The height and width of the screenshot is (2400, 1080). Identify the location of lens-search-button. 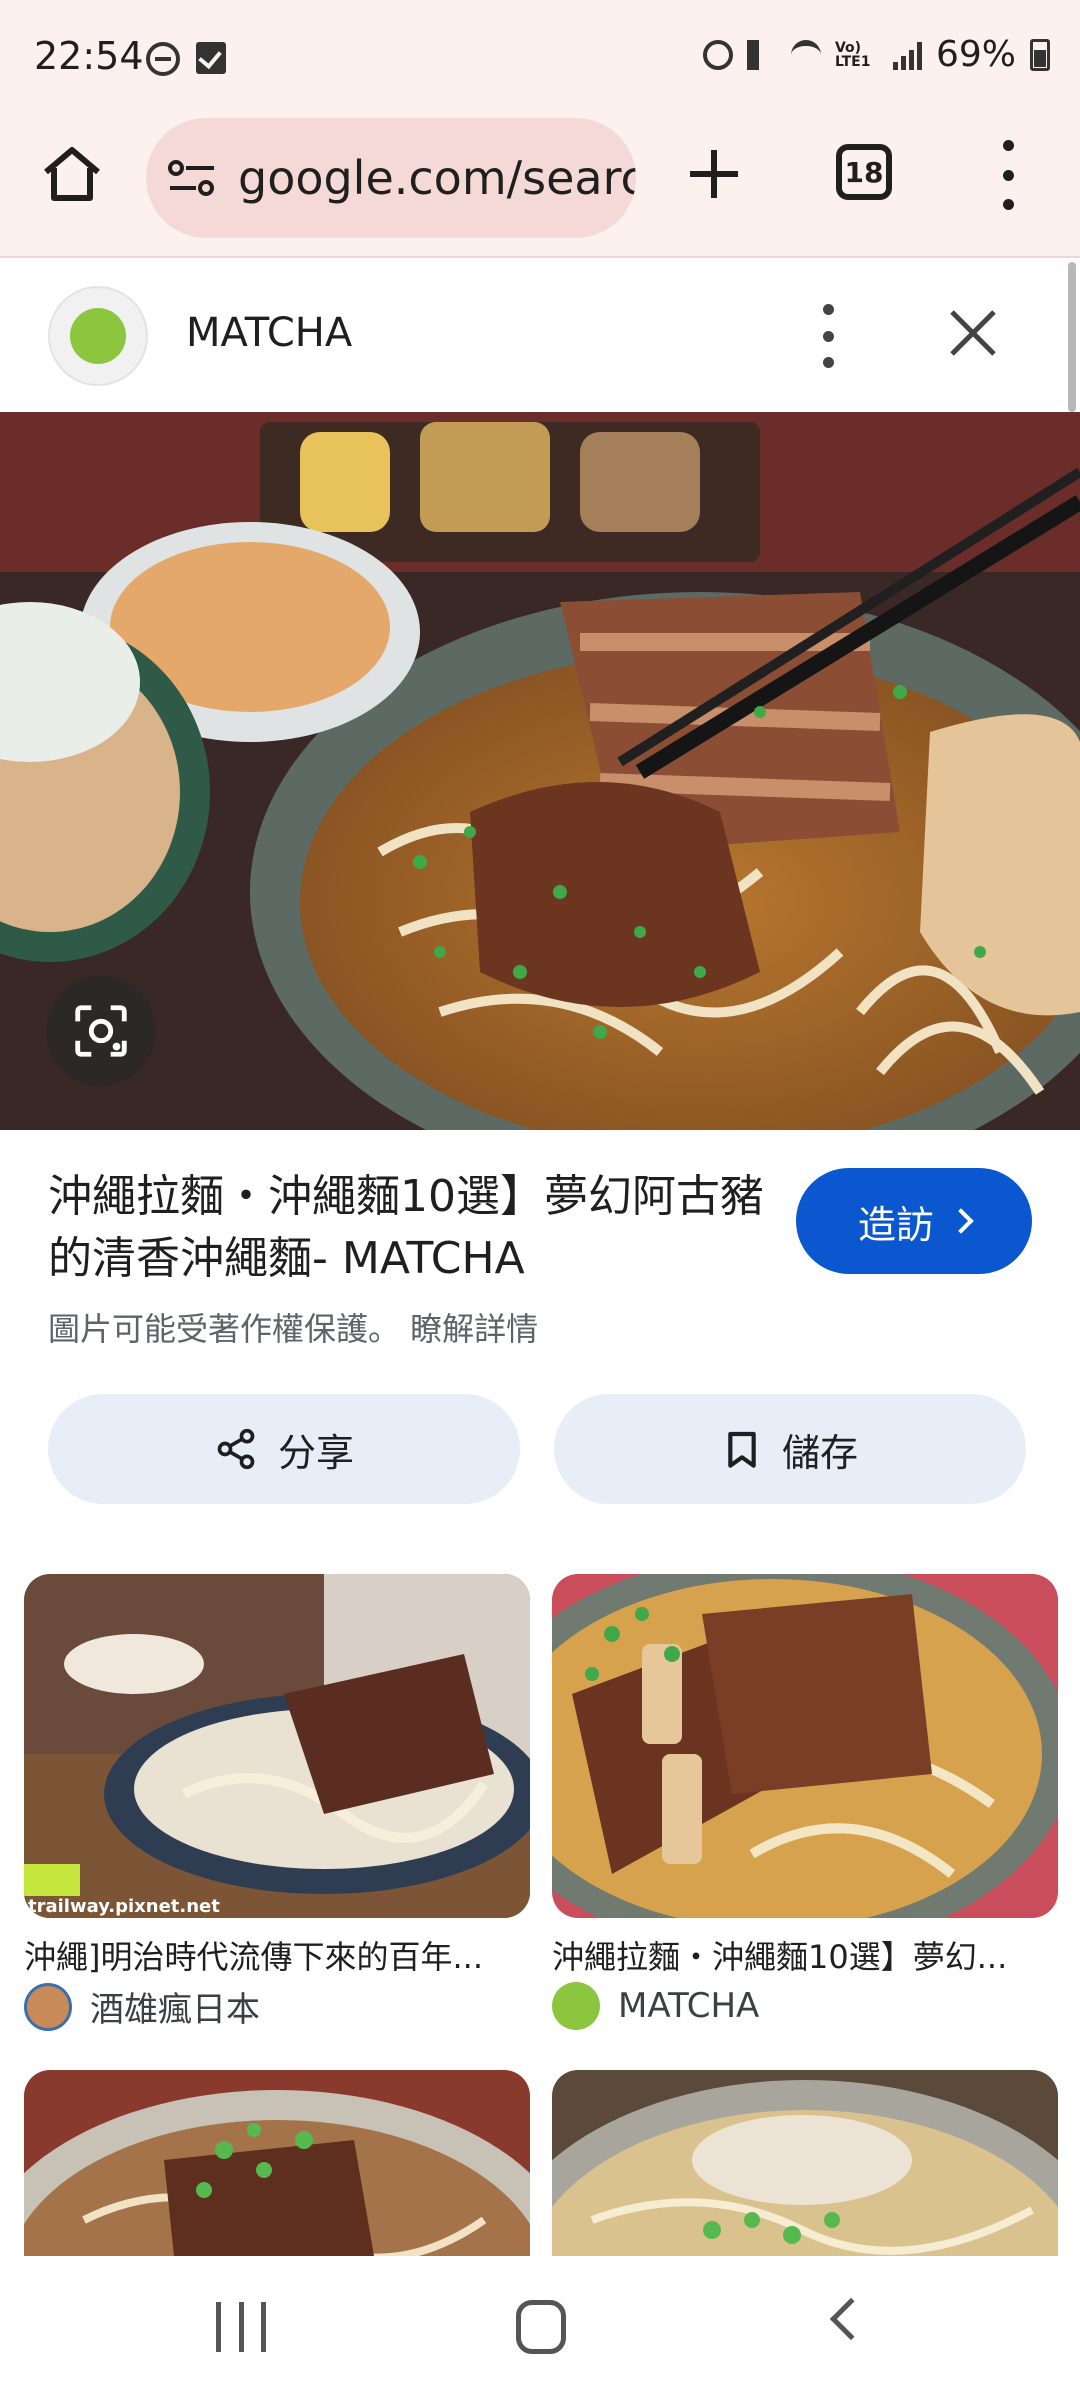
(101, 1031).